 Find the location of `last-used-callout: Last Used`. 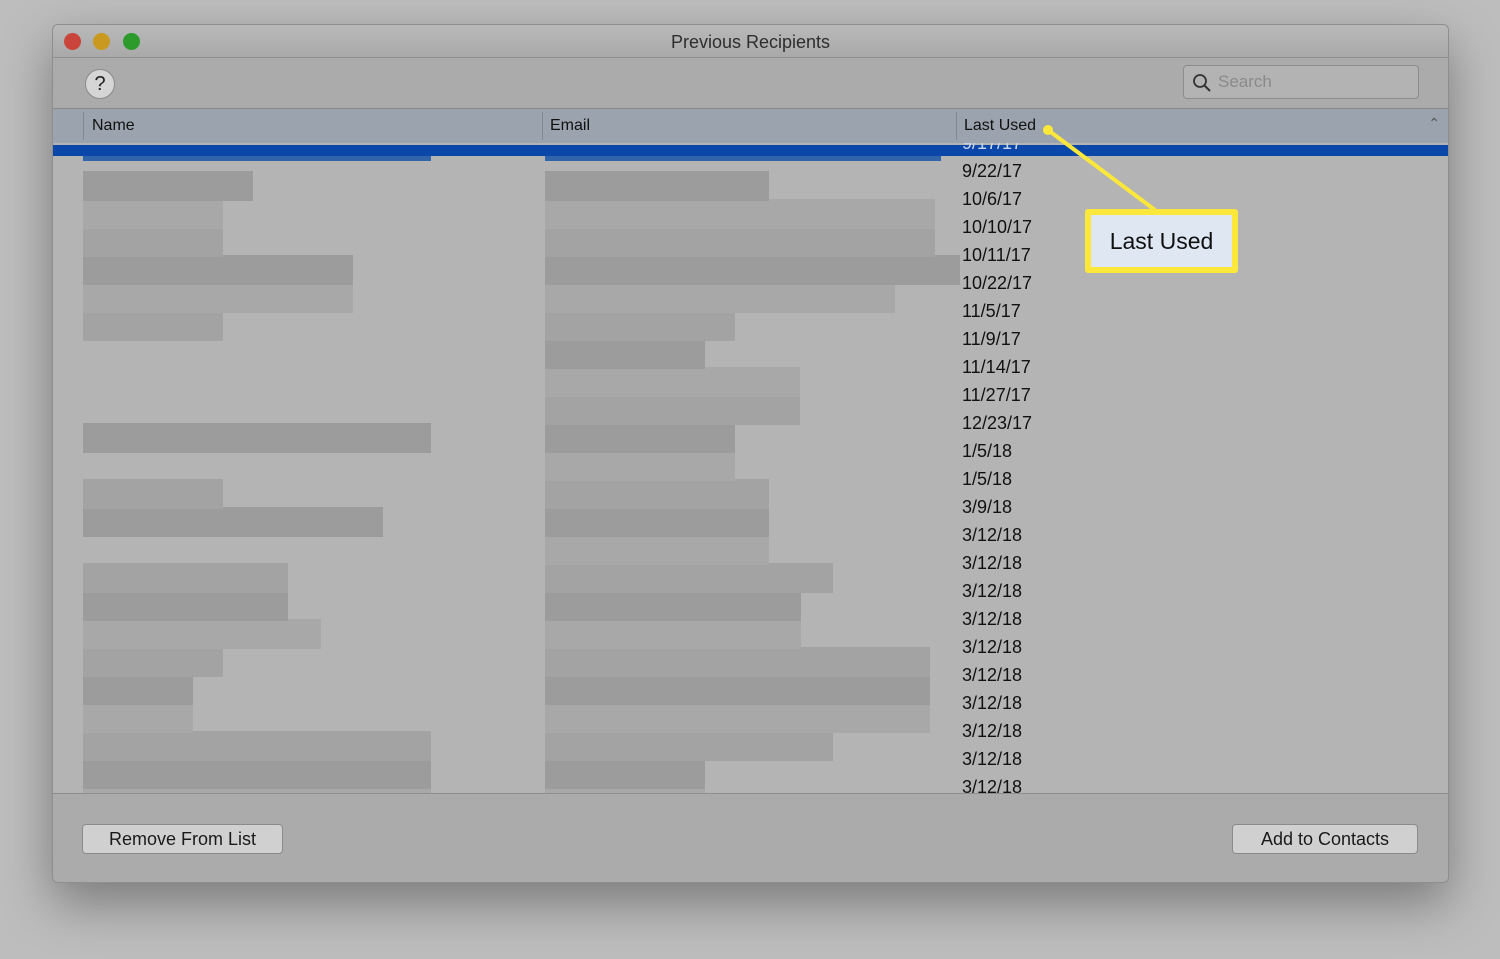

last-used-callout: Last Used is located at coordinates (1161, 241).